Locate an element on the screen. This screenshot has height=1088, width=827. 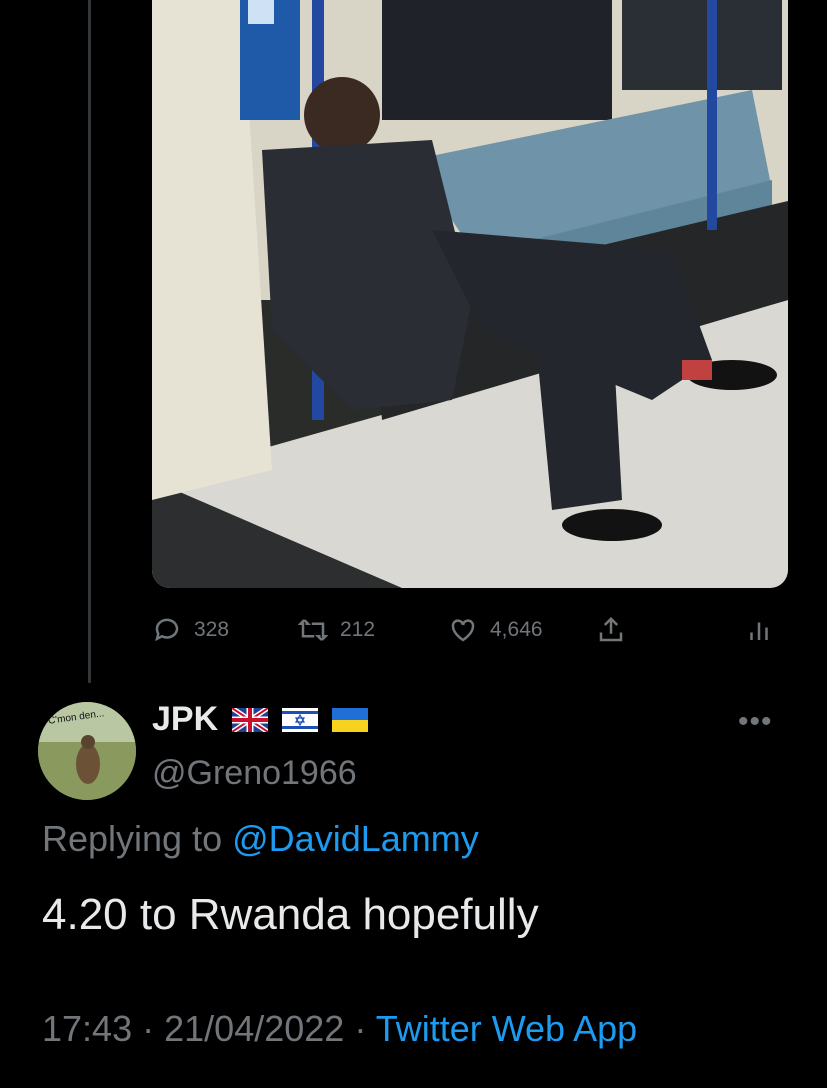
like-button: 4,646 is located at coordinates (495, 630).